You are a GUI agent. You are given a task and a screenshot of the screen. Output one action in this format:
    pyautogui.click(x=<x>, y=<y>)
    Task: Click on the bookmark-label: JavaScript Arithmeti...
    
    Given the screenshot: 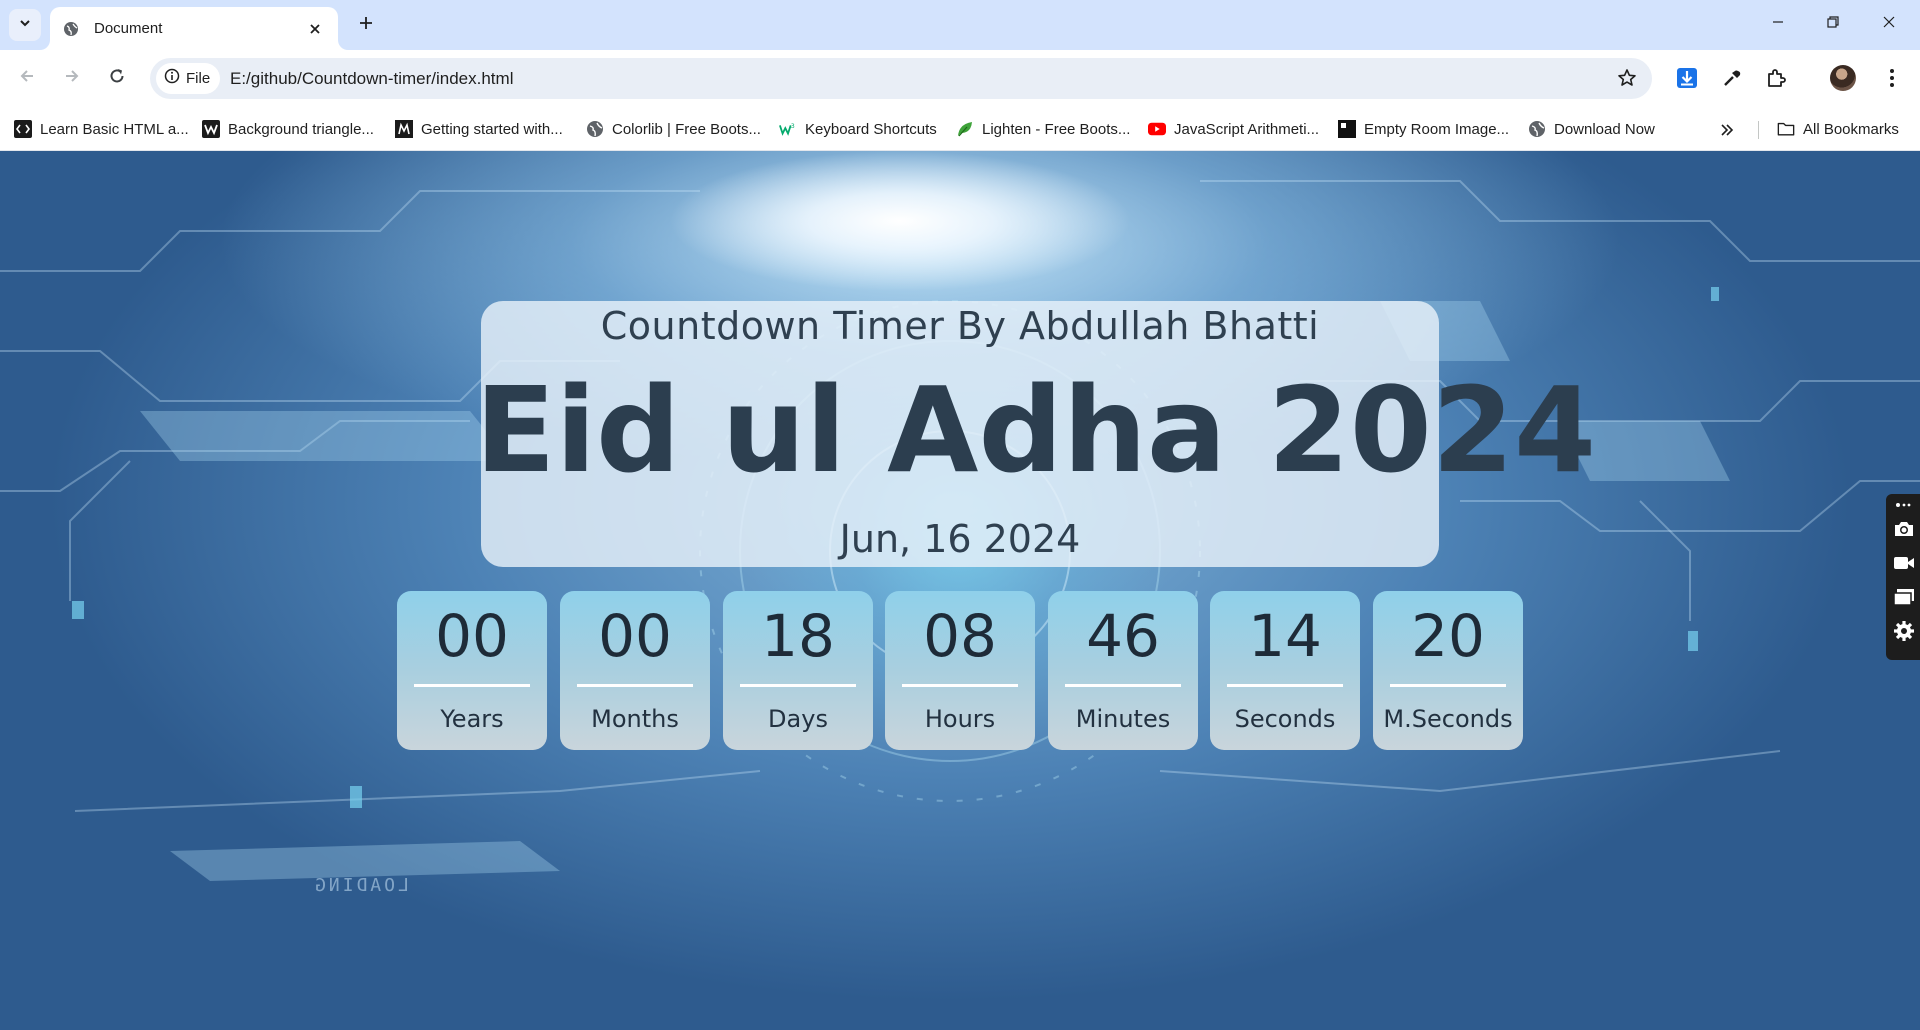 What is the action you would take?
    pyautogui.click(x=1247, y=129)
    